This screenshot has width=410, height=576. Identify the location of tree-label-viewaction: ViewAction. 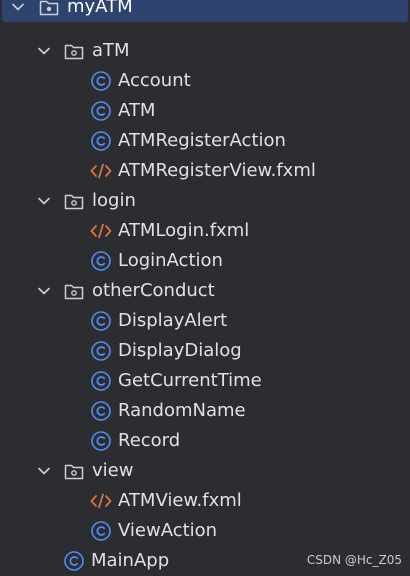
(168, 530).